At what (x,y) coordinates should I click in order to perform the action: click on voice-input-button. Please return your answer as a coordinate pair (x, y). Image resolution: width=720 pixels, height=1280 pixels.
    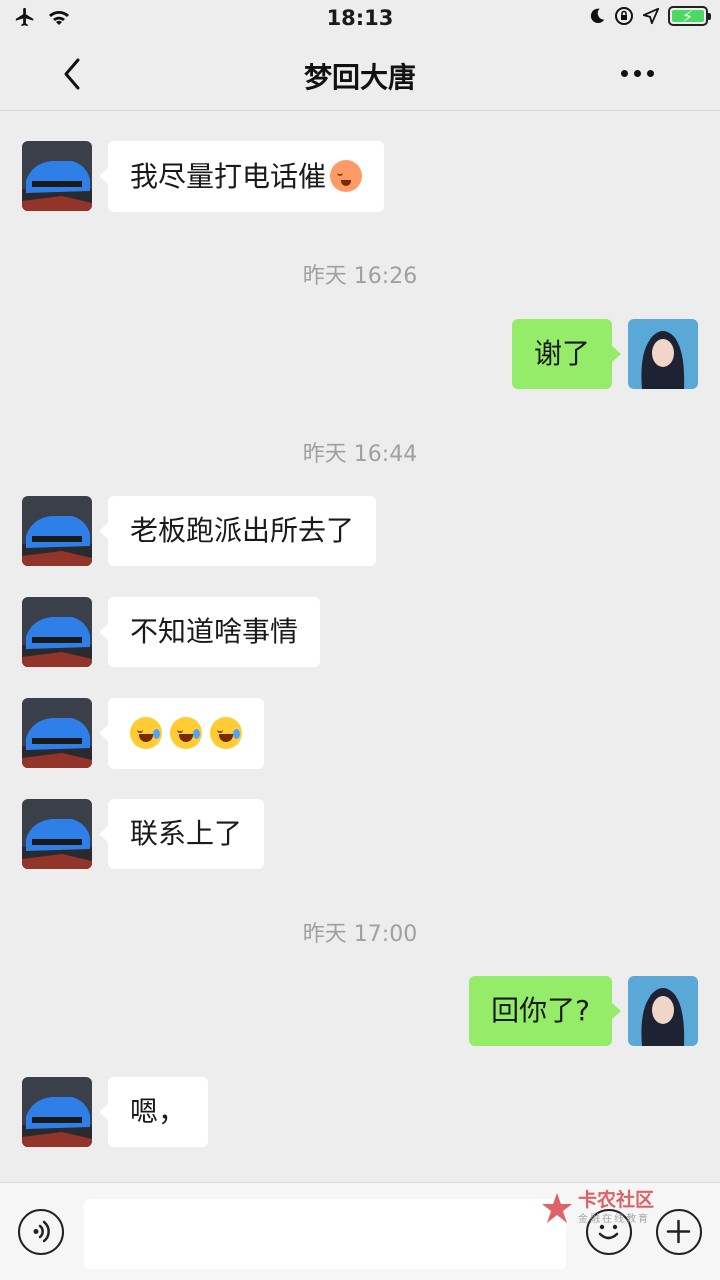
    Looking at the image, I should click on (41, 1232).